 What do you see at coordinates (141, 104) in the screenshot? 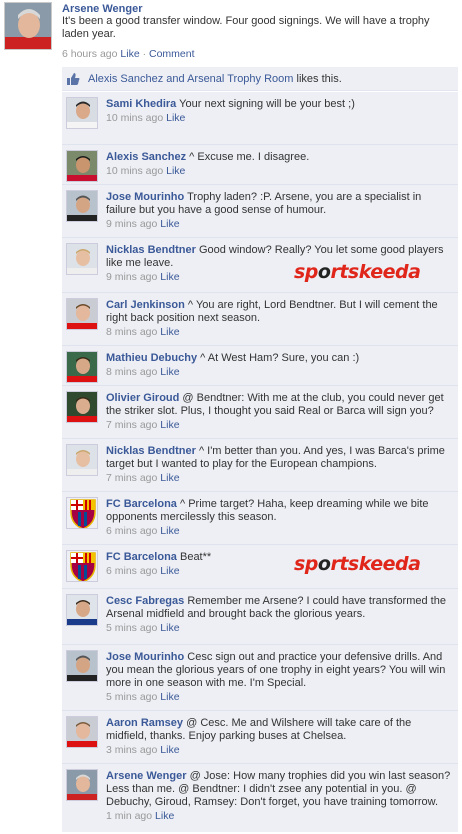
I see `commenter-name: Sami Khedira` at bounding box center [141, 104].